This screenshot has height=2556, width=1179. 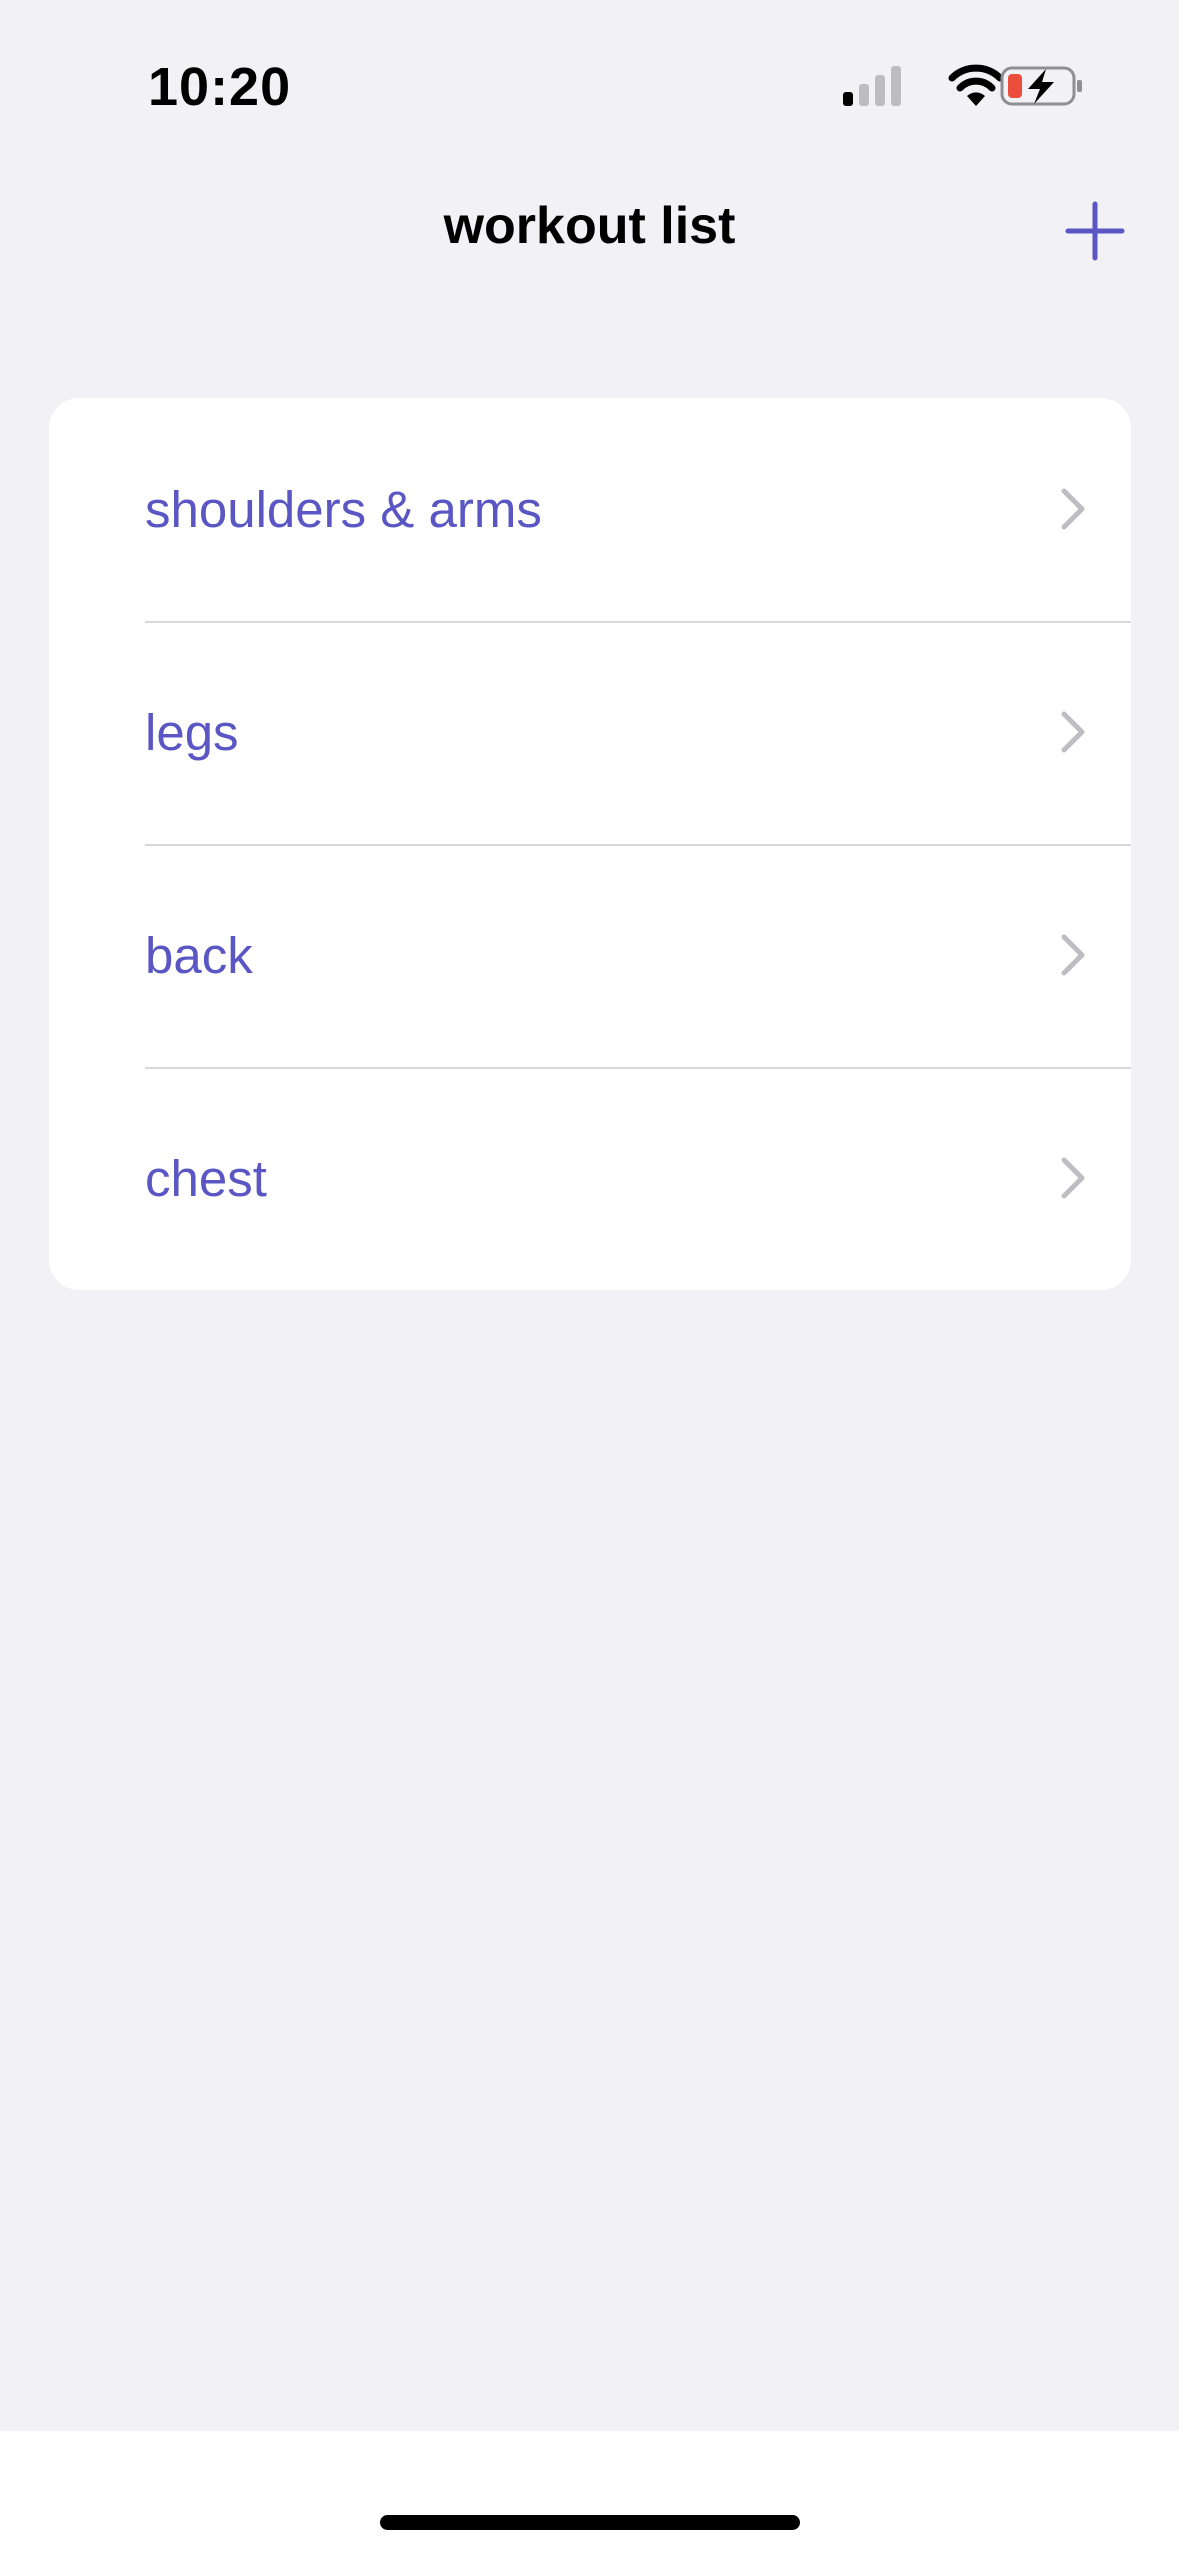 What do you see at coordinates (976, 85) in the screenshot?
I see `wifi-icon` at bounding box center [976, 85].